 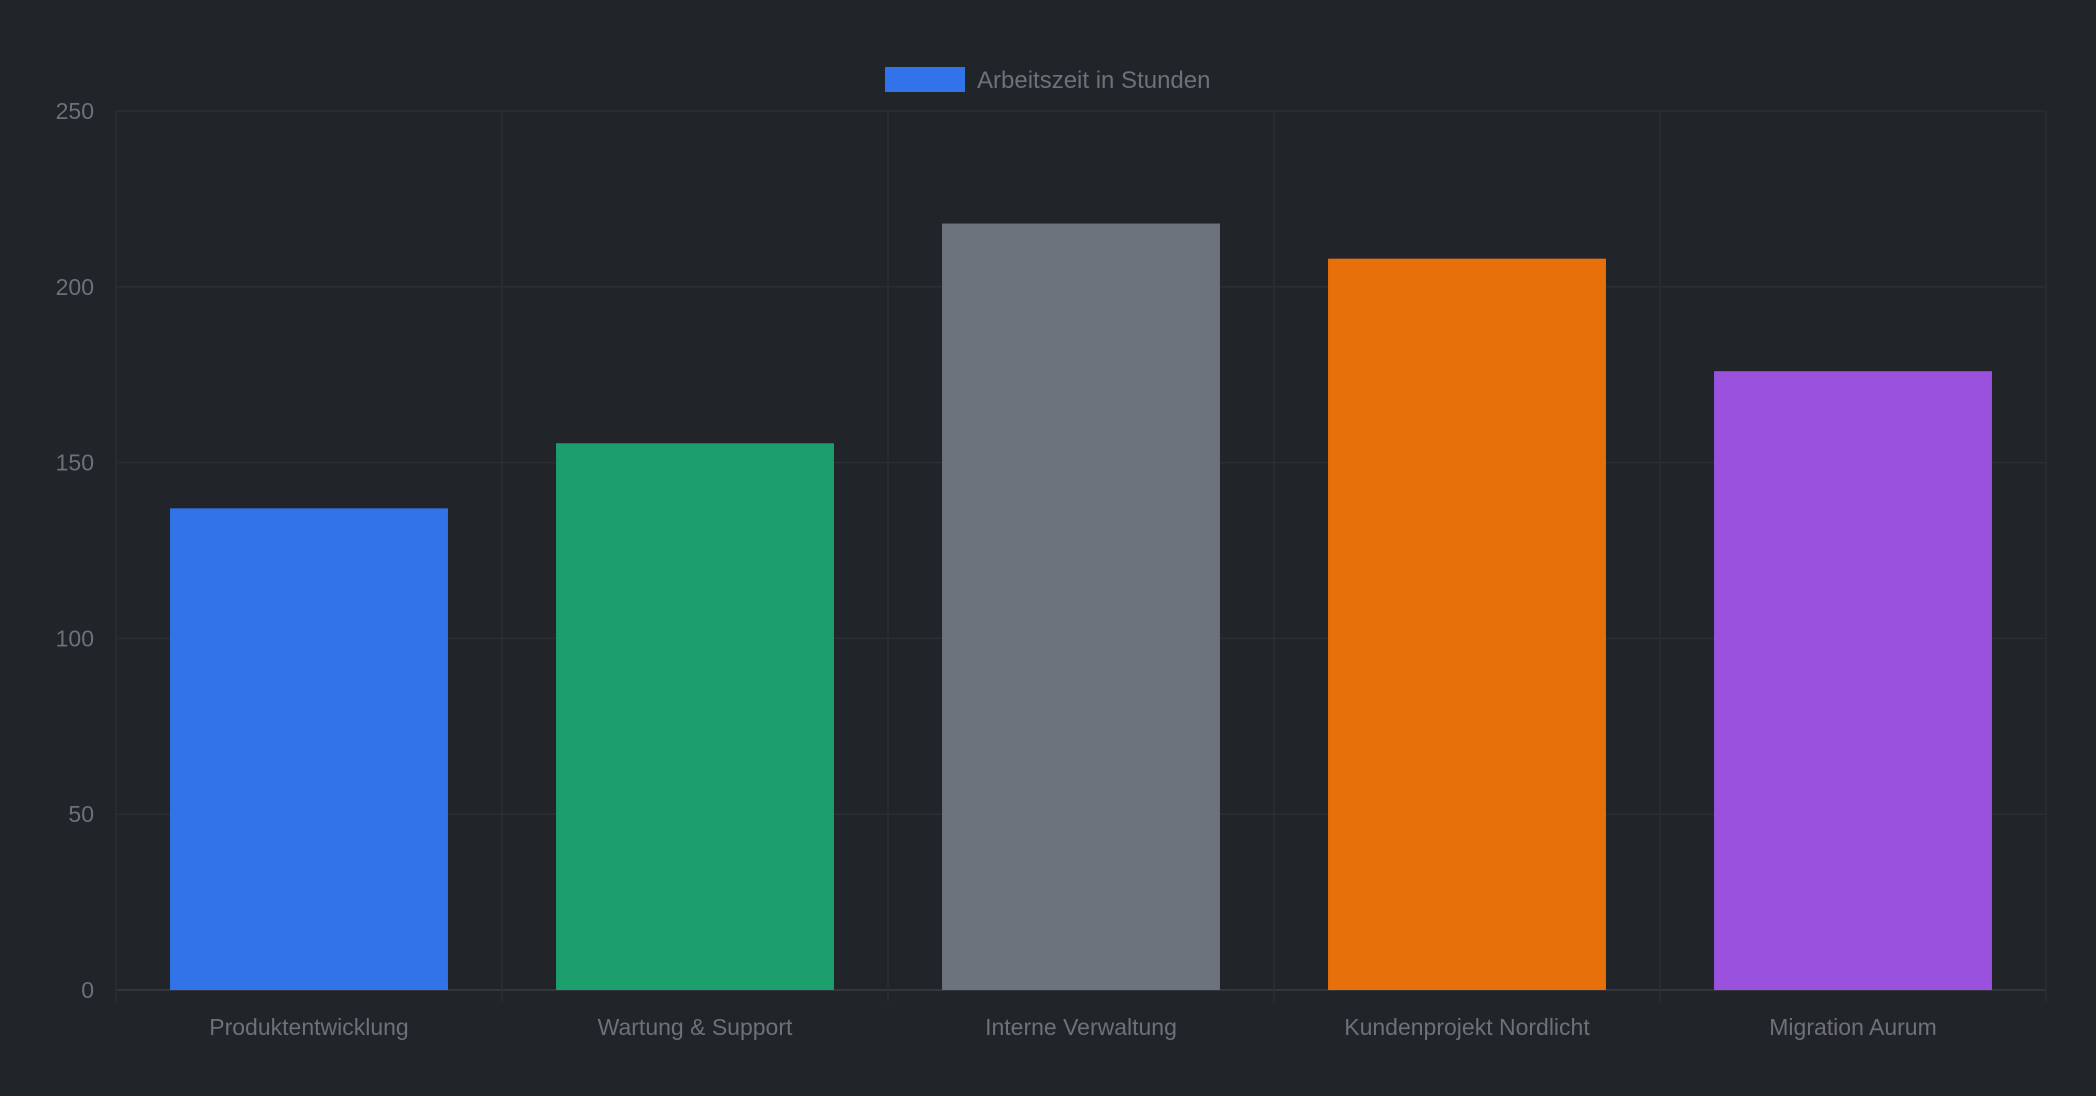 What do you see at coordinates (1852, 1027) in the screenshot?
I see `x-tick-label: Migration Aurum` at bounding box center [1852, 1027].